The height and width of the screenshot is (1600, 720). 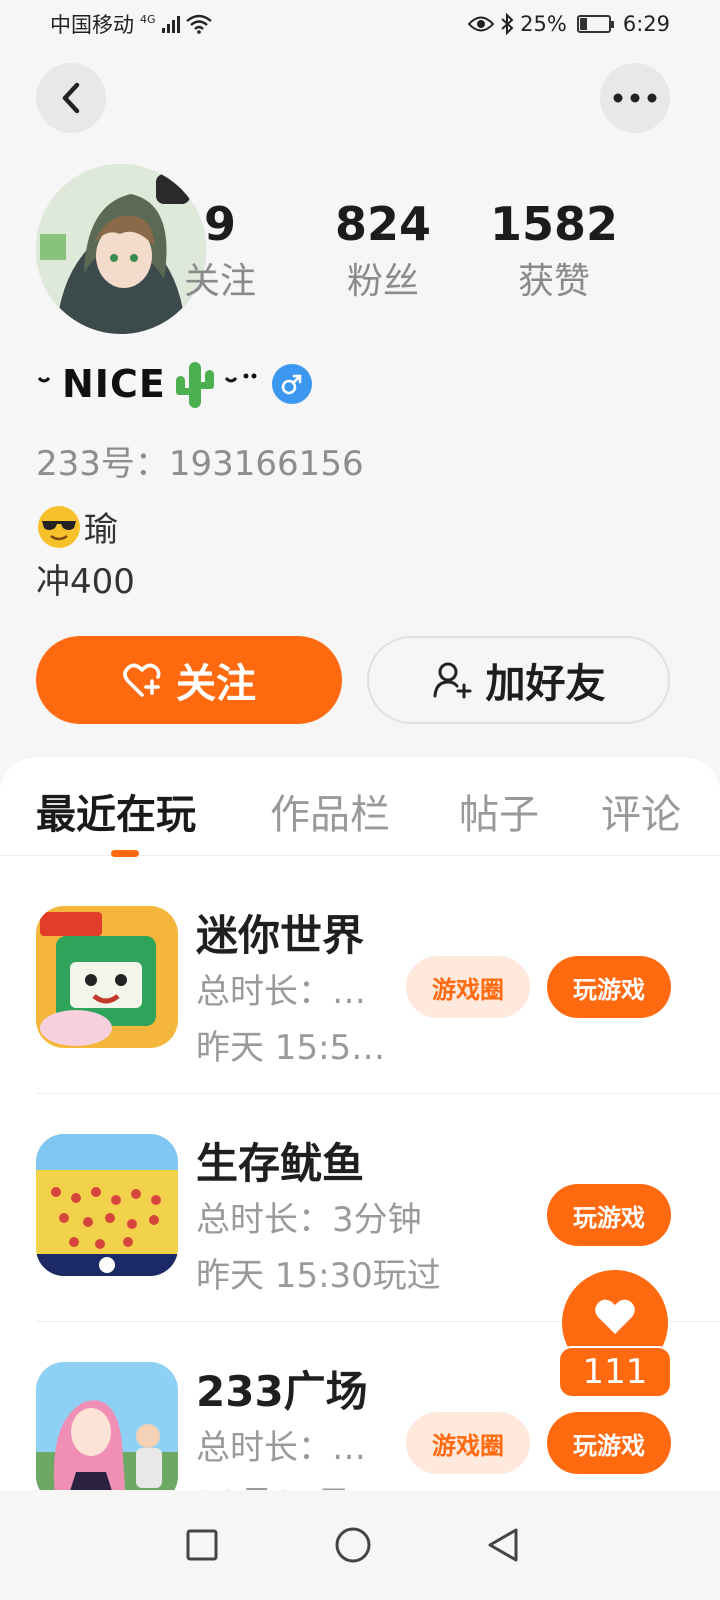 I want to click on clock: 6:29, so click(x=646, y=24).